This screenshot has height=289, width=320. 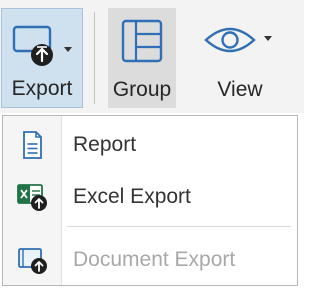 What do you see at coordinates (94, 58) in the screenshot?
I see `ribbon-separator` at bounding box center [94, 58].